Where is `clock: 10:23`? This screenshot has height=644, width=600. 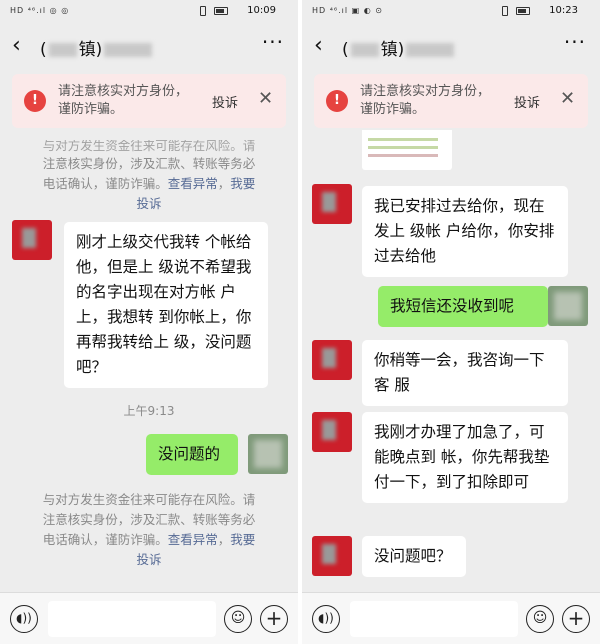
clock: 10:23 is located at coordinates (563, 10).